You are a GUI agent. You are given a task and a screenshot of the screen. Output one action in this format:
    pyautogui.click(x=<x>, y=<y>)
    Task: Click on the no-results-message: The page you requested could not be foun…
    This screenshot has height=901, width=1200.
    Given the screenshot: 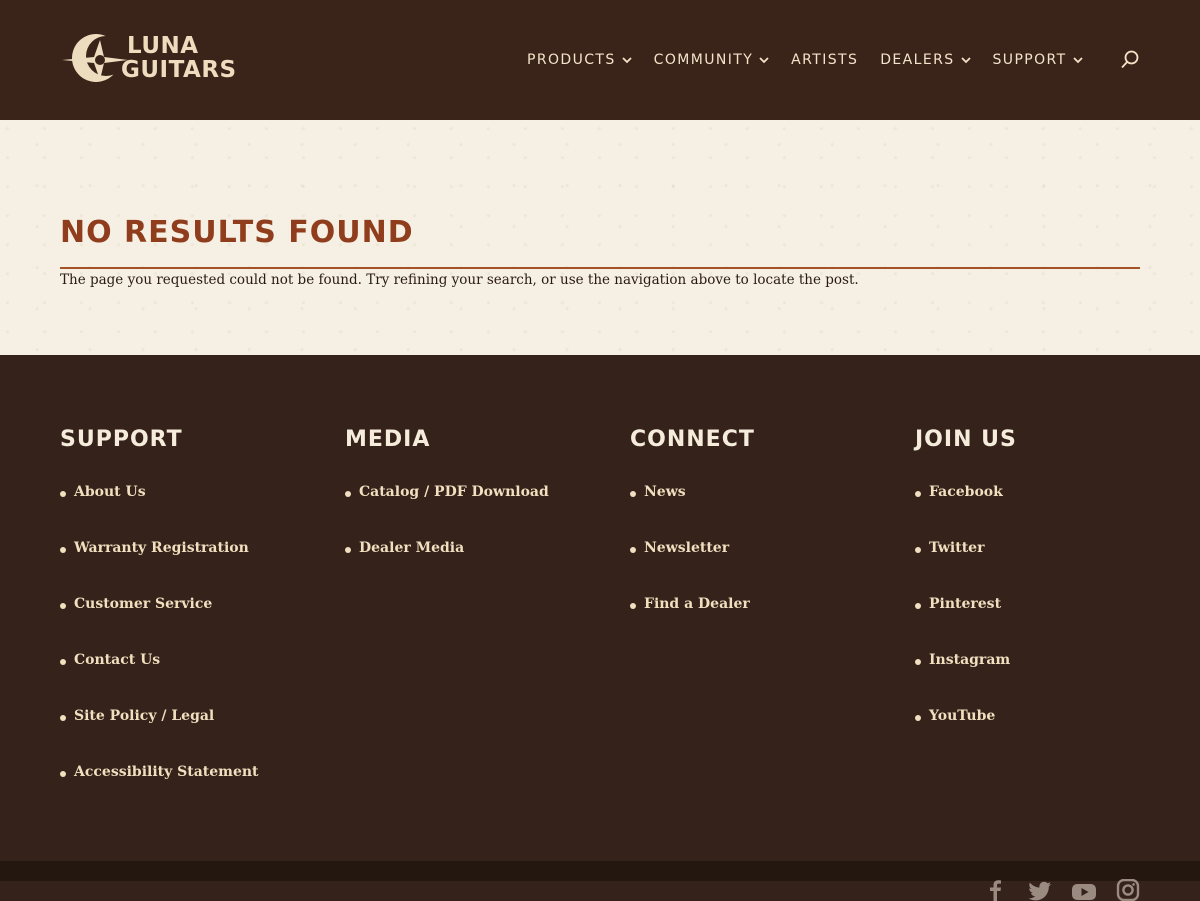 What is the action you would take?
    pyautogui.click(x=459, y=280)
    